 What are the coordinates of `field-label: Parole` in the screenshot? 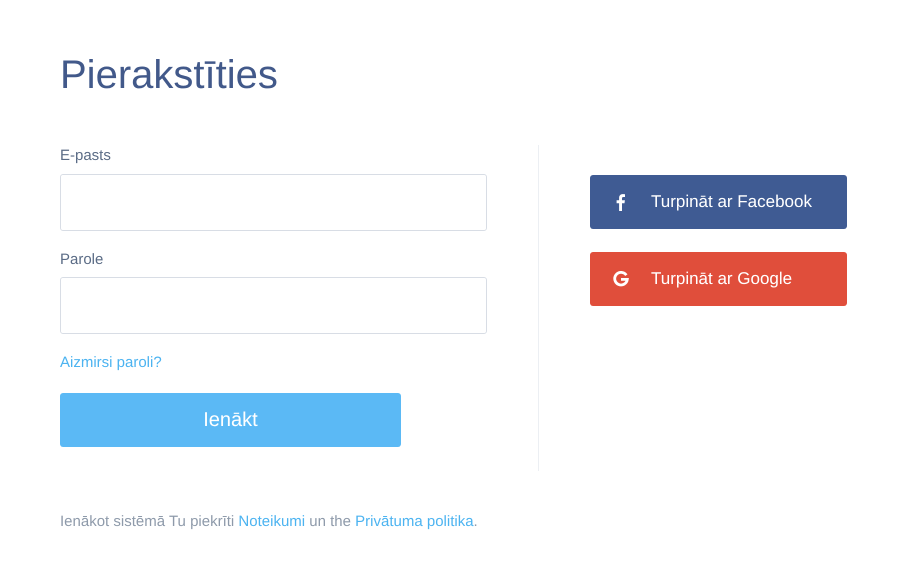 It's located at (82, 260).